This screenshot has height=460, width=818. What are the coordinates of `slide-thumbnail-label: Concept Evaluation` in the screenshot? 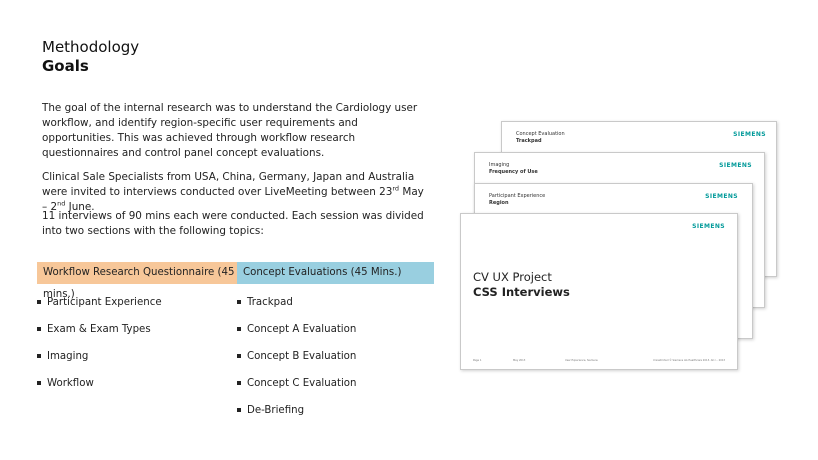 It's located at (540, 134).